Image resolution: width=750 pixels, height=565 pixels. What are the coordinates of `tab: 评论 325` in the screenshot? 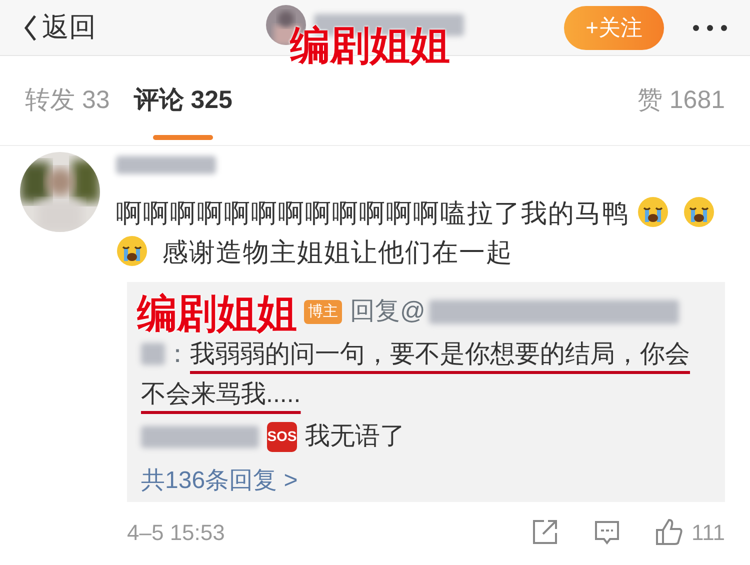 It's located at (183, 101).